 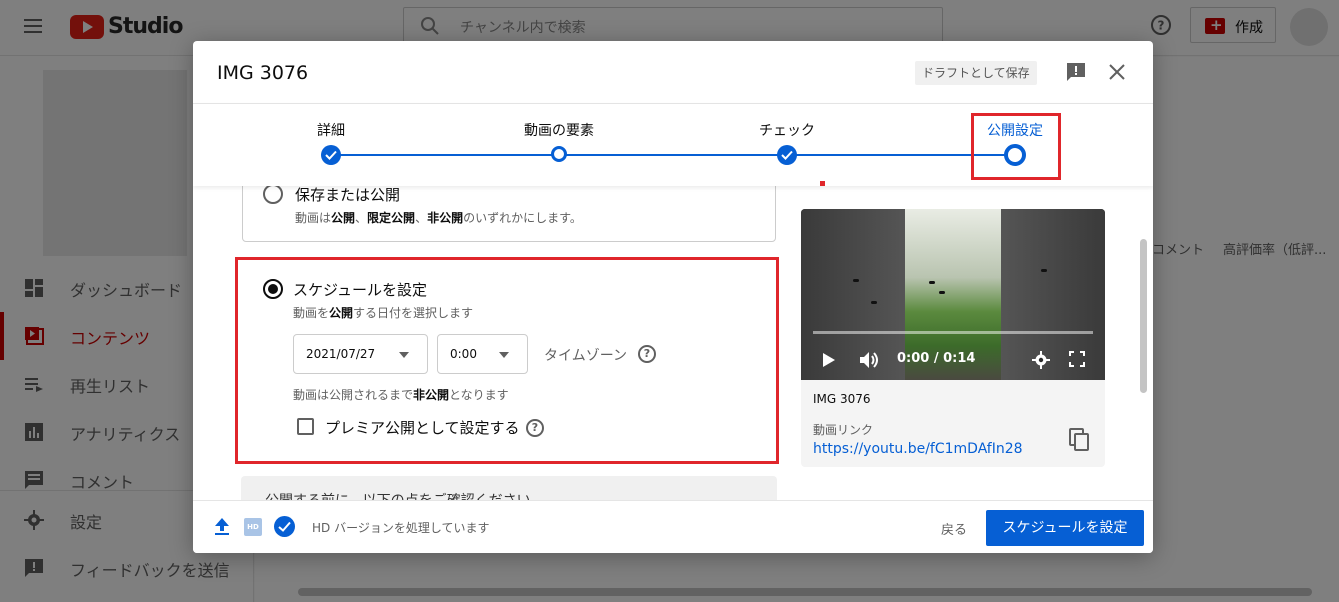 I want to click on save-or-publish-radio, so click(x=273, y=194).